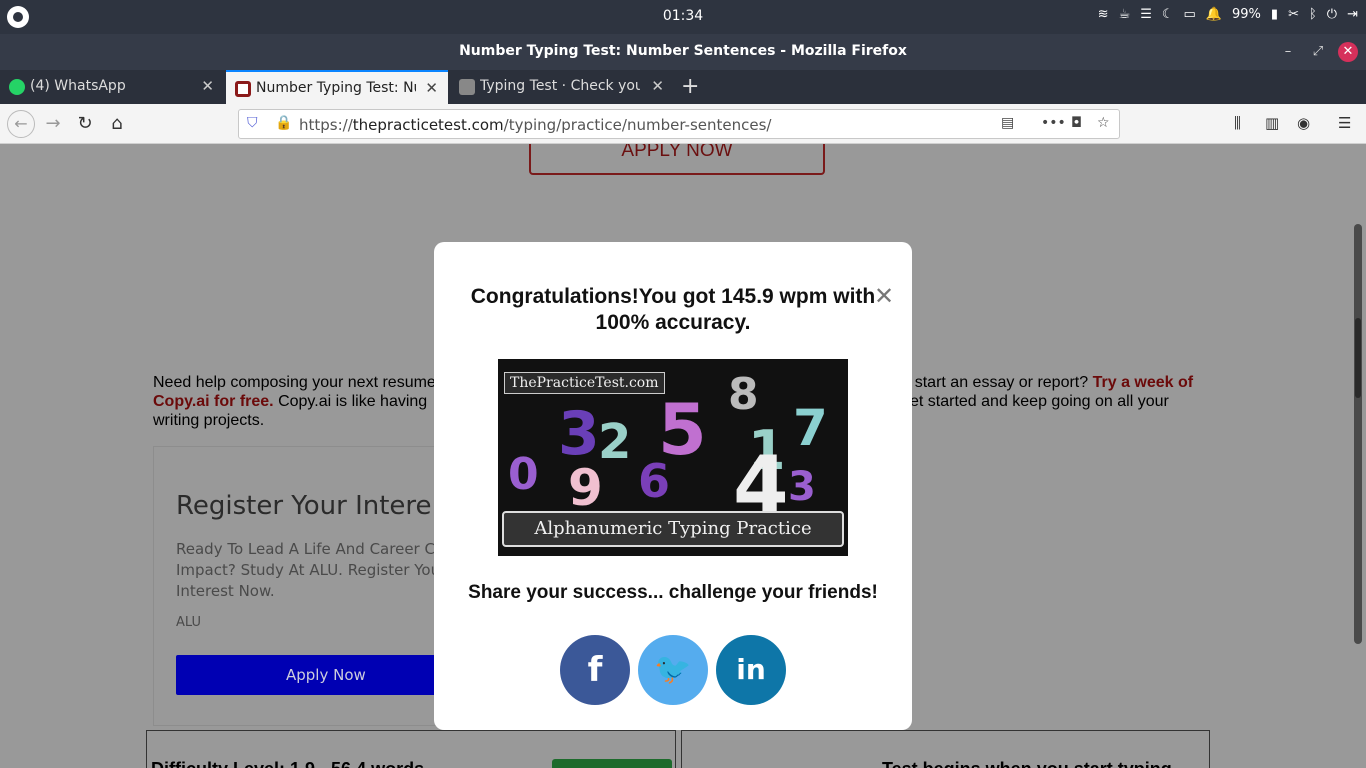 The image size is (1366, 768). What do you see at coordinates (1168, 14) in the screenshot?
I see `night-mode-icon: ☾` at bounding box center [1168, 14].